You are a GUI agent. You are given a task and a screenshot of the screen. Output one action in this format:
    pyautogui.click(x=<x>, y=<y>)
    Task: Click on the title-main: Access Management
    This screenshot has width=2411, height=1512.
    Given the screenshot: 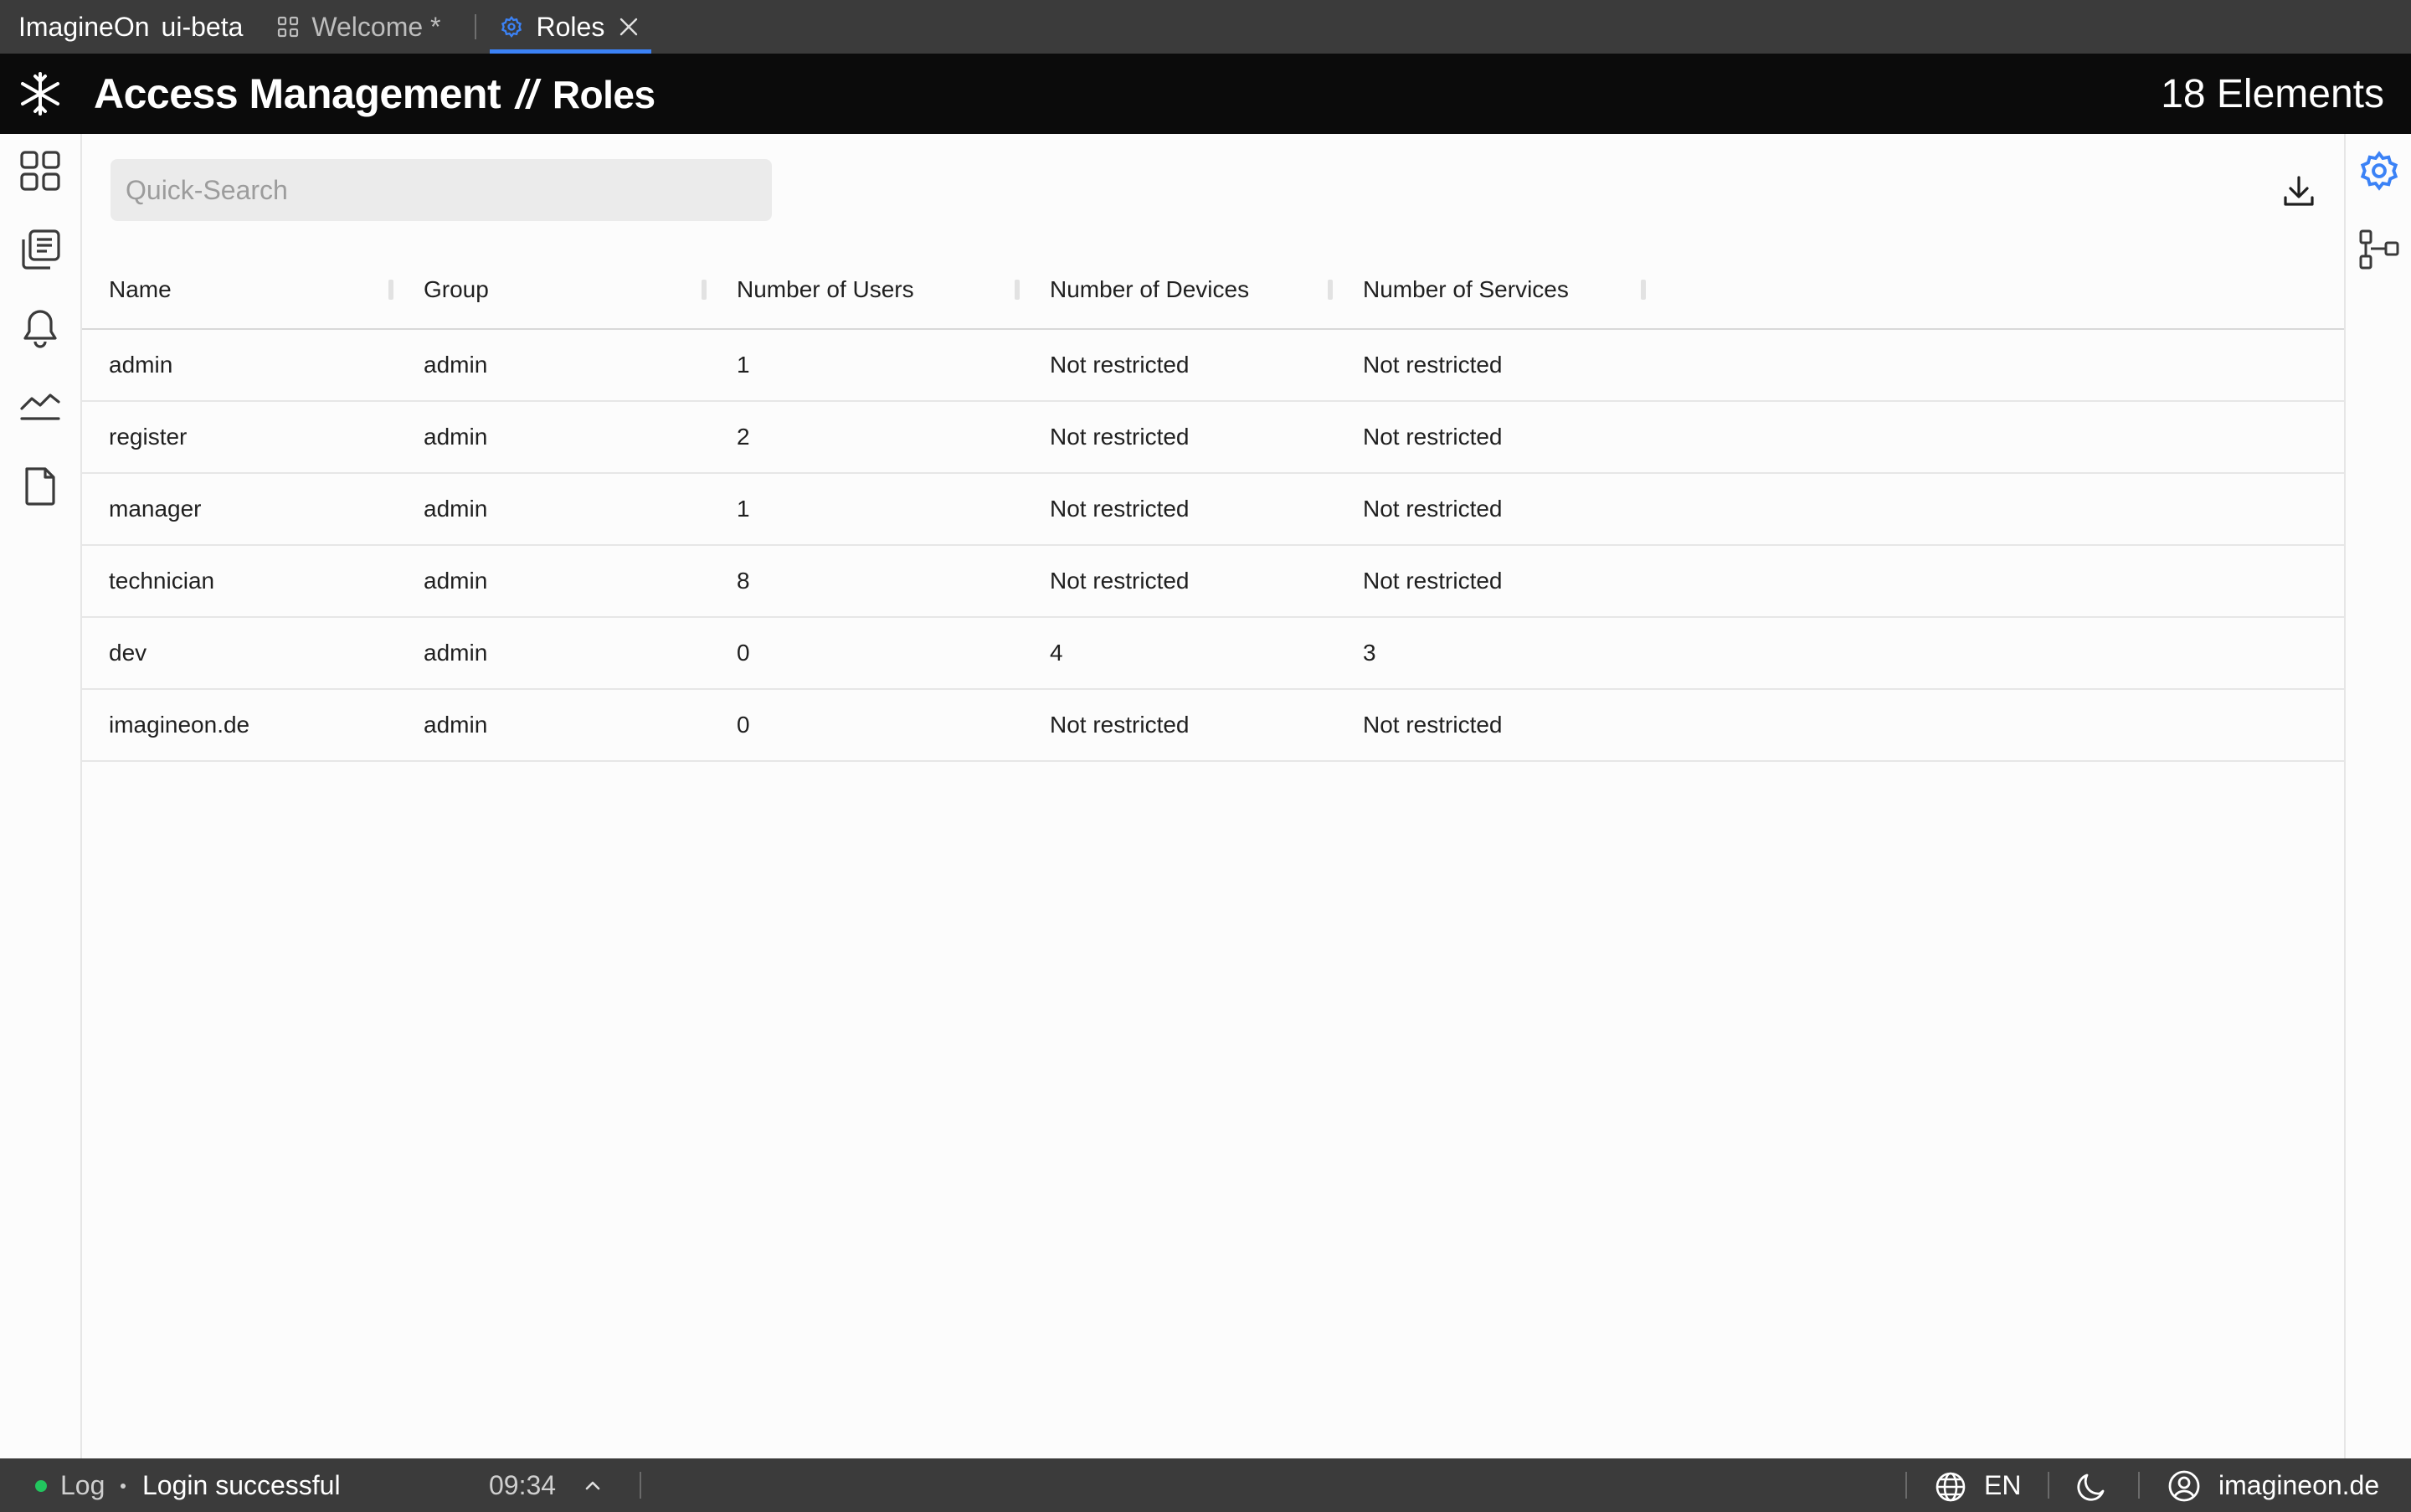 What is the action you would take?
    pyautogui.click(x=297, y=93)
    